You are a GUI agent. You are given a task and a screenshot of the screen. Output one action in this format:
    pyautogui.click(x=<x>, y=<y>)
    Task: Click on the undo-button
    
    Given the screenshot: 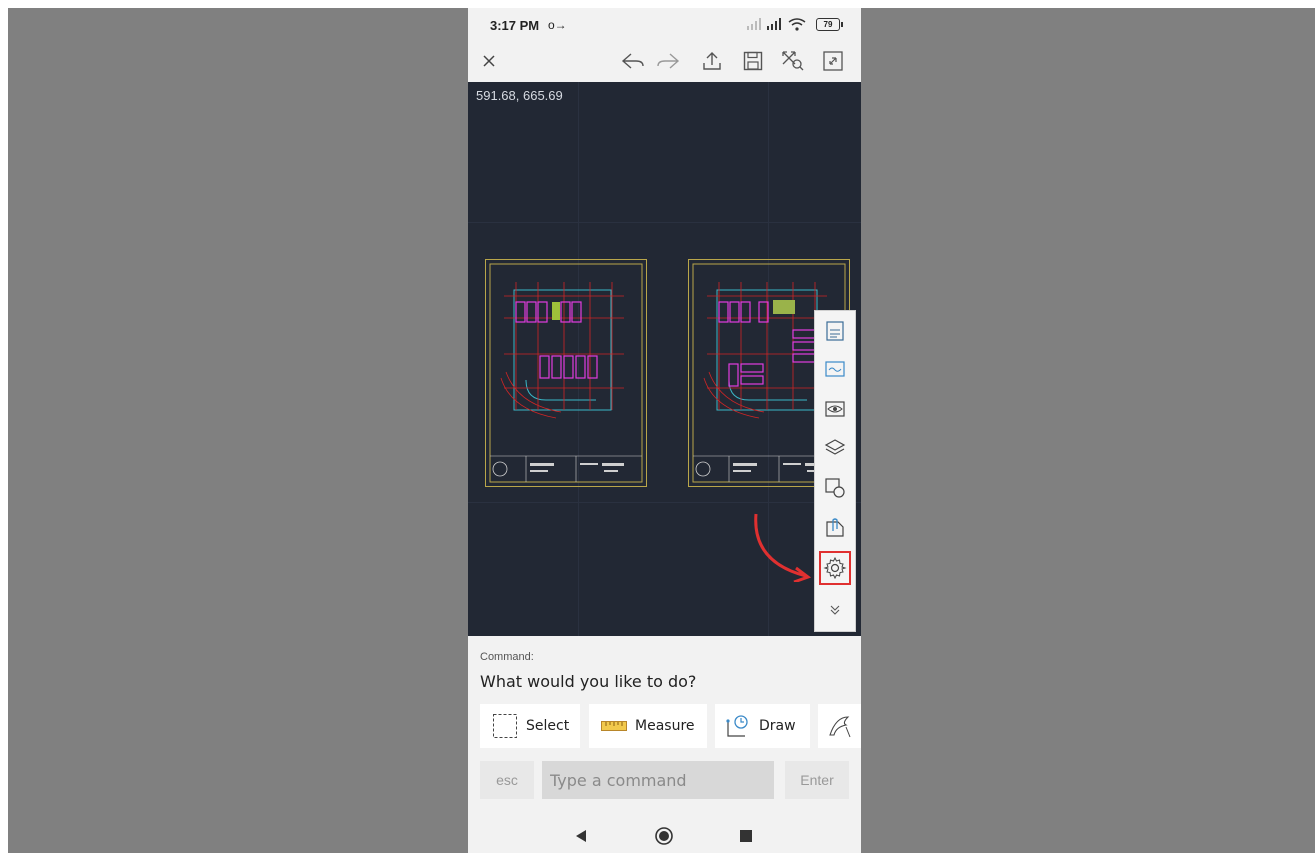 What is the action you would take?
    pyautogui.click(x=633, y=61)
    